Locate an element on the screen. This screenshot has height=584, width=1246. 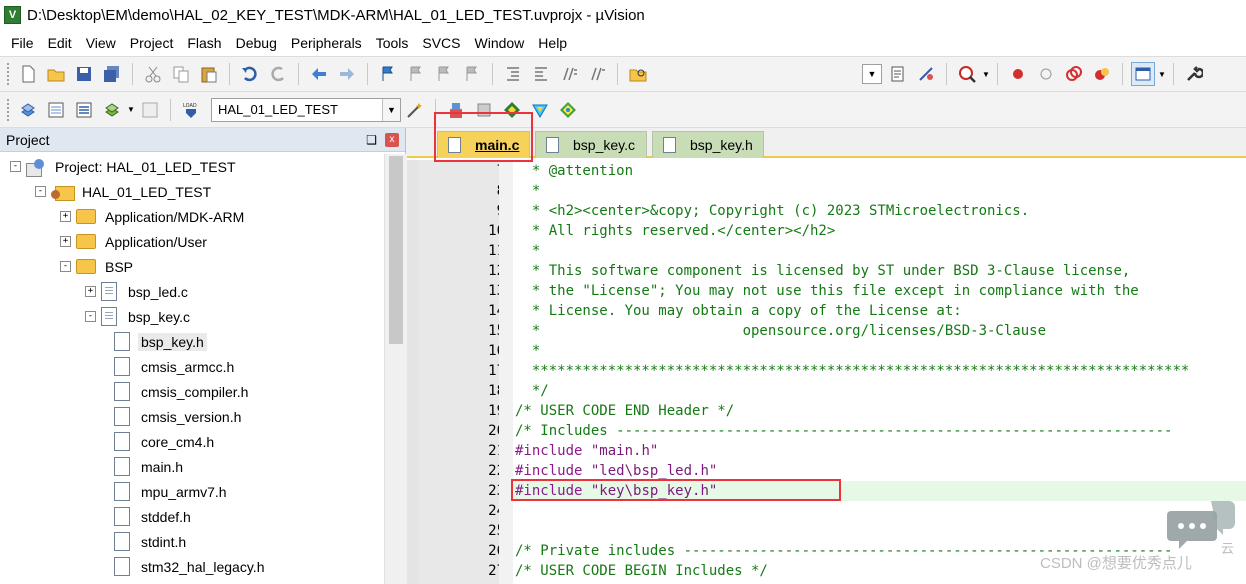
navigate-forward-button is located at coordinates (347, 74).